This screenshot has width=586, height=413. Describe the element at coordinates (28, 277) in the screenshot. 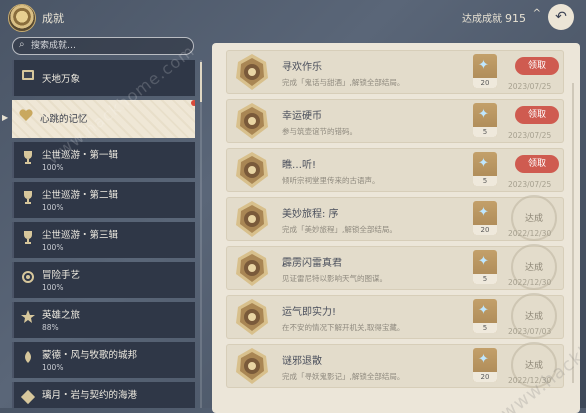

I see `craft-icon` at that location.